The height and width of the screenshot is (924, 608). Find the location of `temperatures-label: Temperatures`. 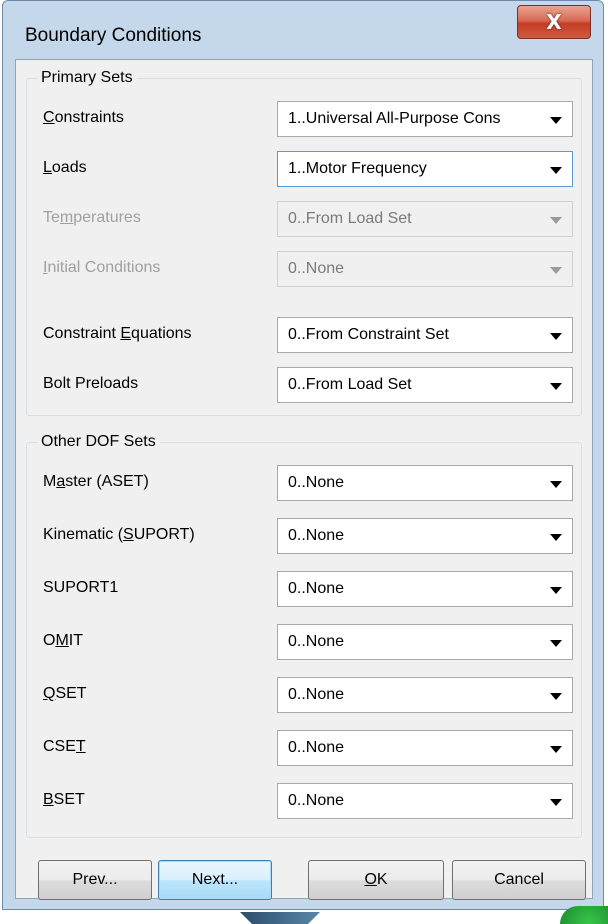

temperatures-label: Temperatures is located at coordinates (92, 217).